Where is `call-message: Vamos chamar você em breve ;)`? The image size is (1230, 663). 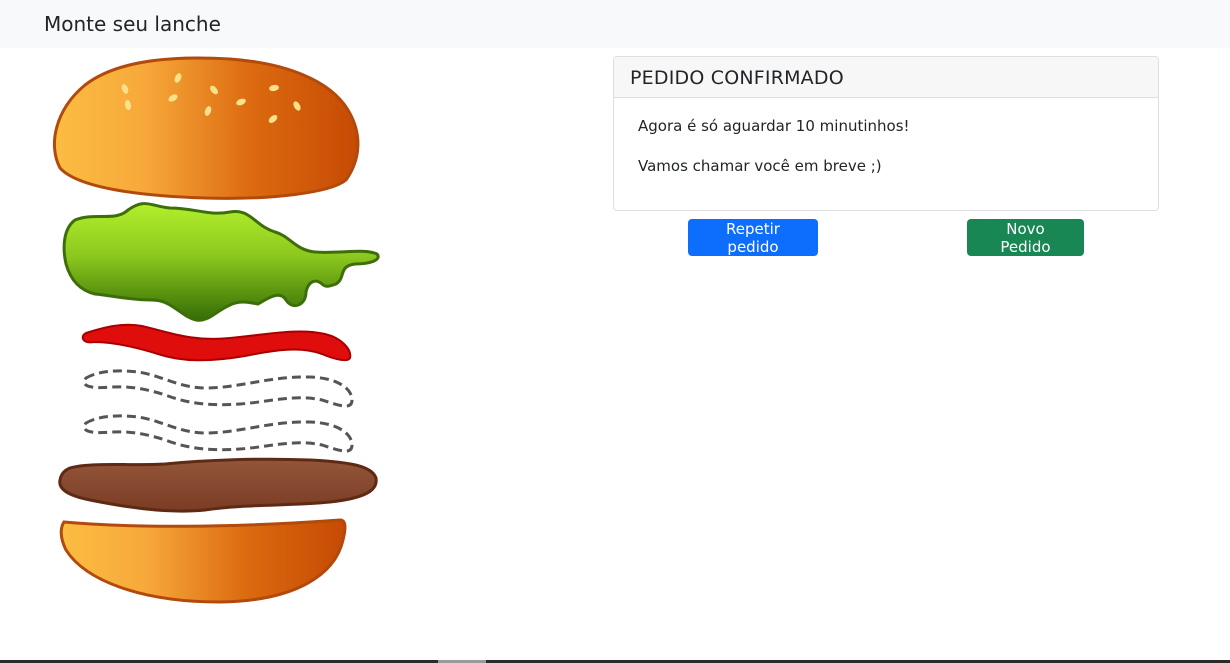
call-message: Vamos chamar você em breve ;) is located at coordinates (760, 166).